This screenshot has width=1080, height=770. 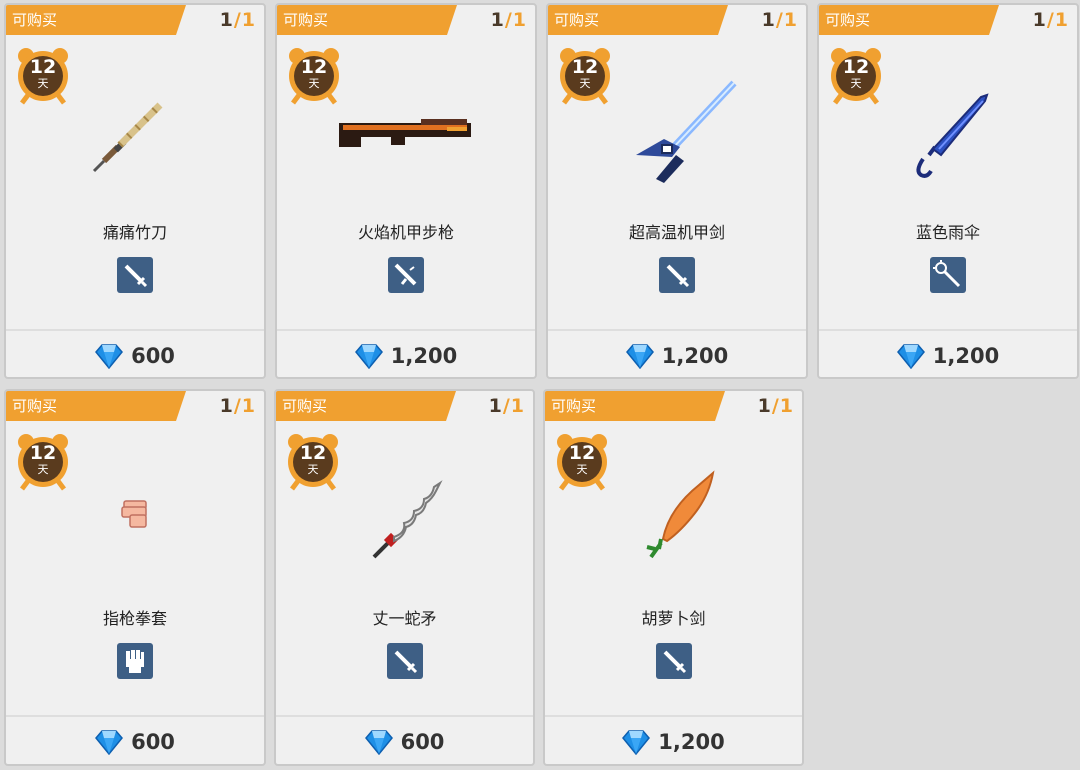 What do you see at coordinates (135, 661) in the screenshot?
I see `fist-icon` at bounding box center [135, 661].